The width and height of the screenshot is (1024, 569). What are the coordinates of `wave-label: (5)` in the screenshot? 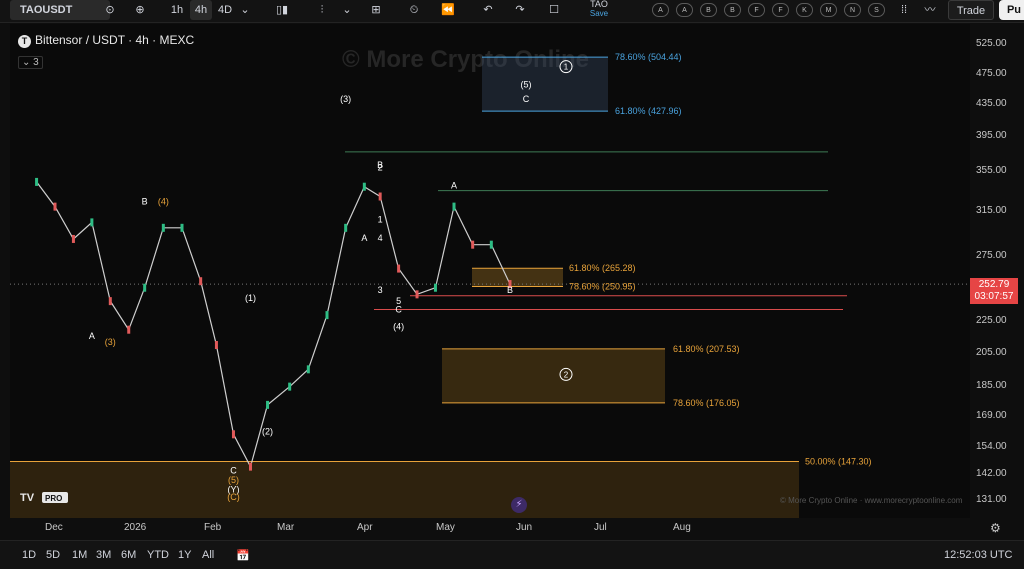 It's located at (526, 84).